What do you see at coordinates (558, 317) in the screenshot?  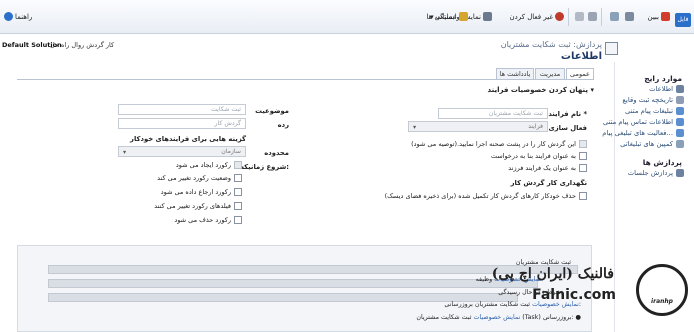 I see `step-update-label: بروزرسانی:` at bounding box center [558, 317].